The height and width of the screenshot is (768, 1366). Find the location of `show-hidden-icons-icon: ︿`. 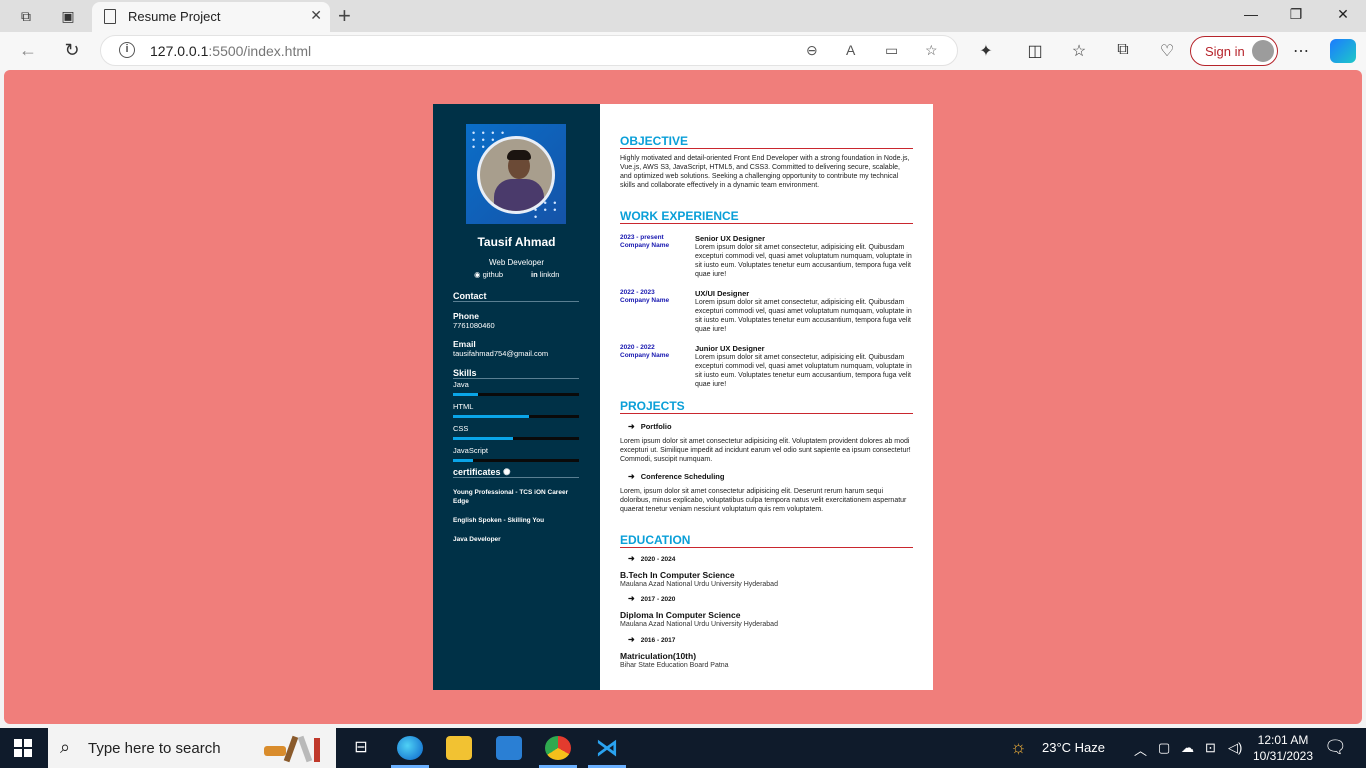

show-hidden-icons-icon: ︿ is located at coordinates (1140, 749).